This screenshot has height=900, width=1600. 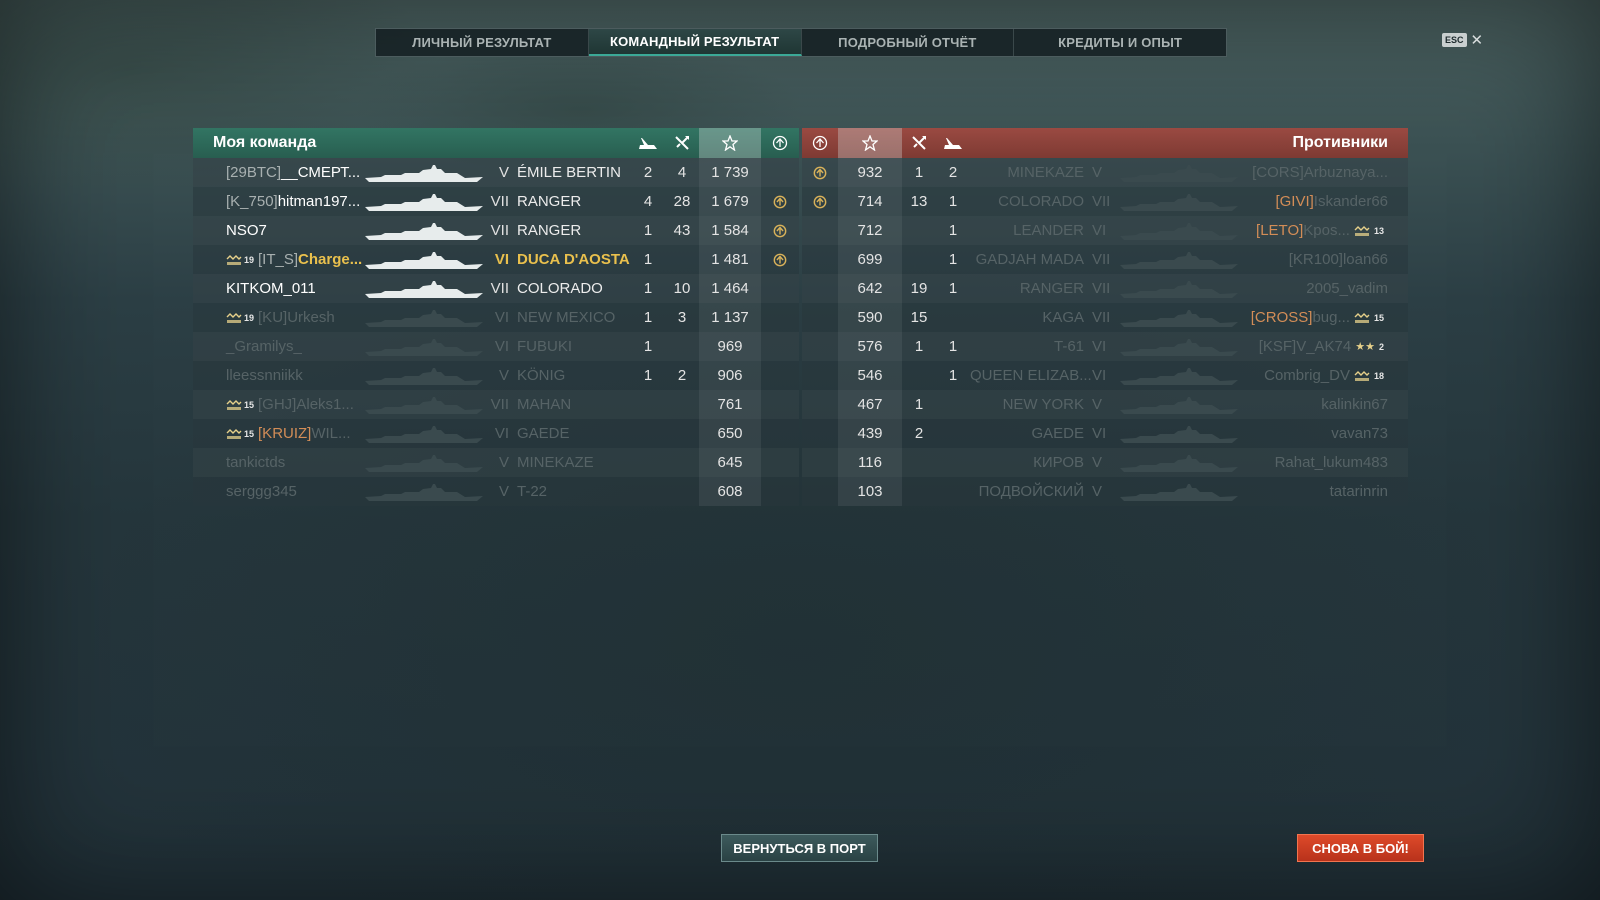 What do you see at coordinates (682, 288) in the screenshot?
I see `planes-destroyed-value: 10` at bounding box center [682, 288].